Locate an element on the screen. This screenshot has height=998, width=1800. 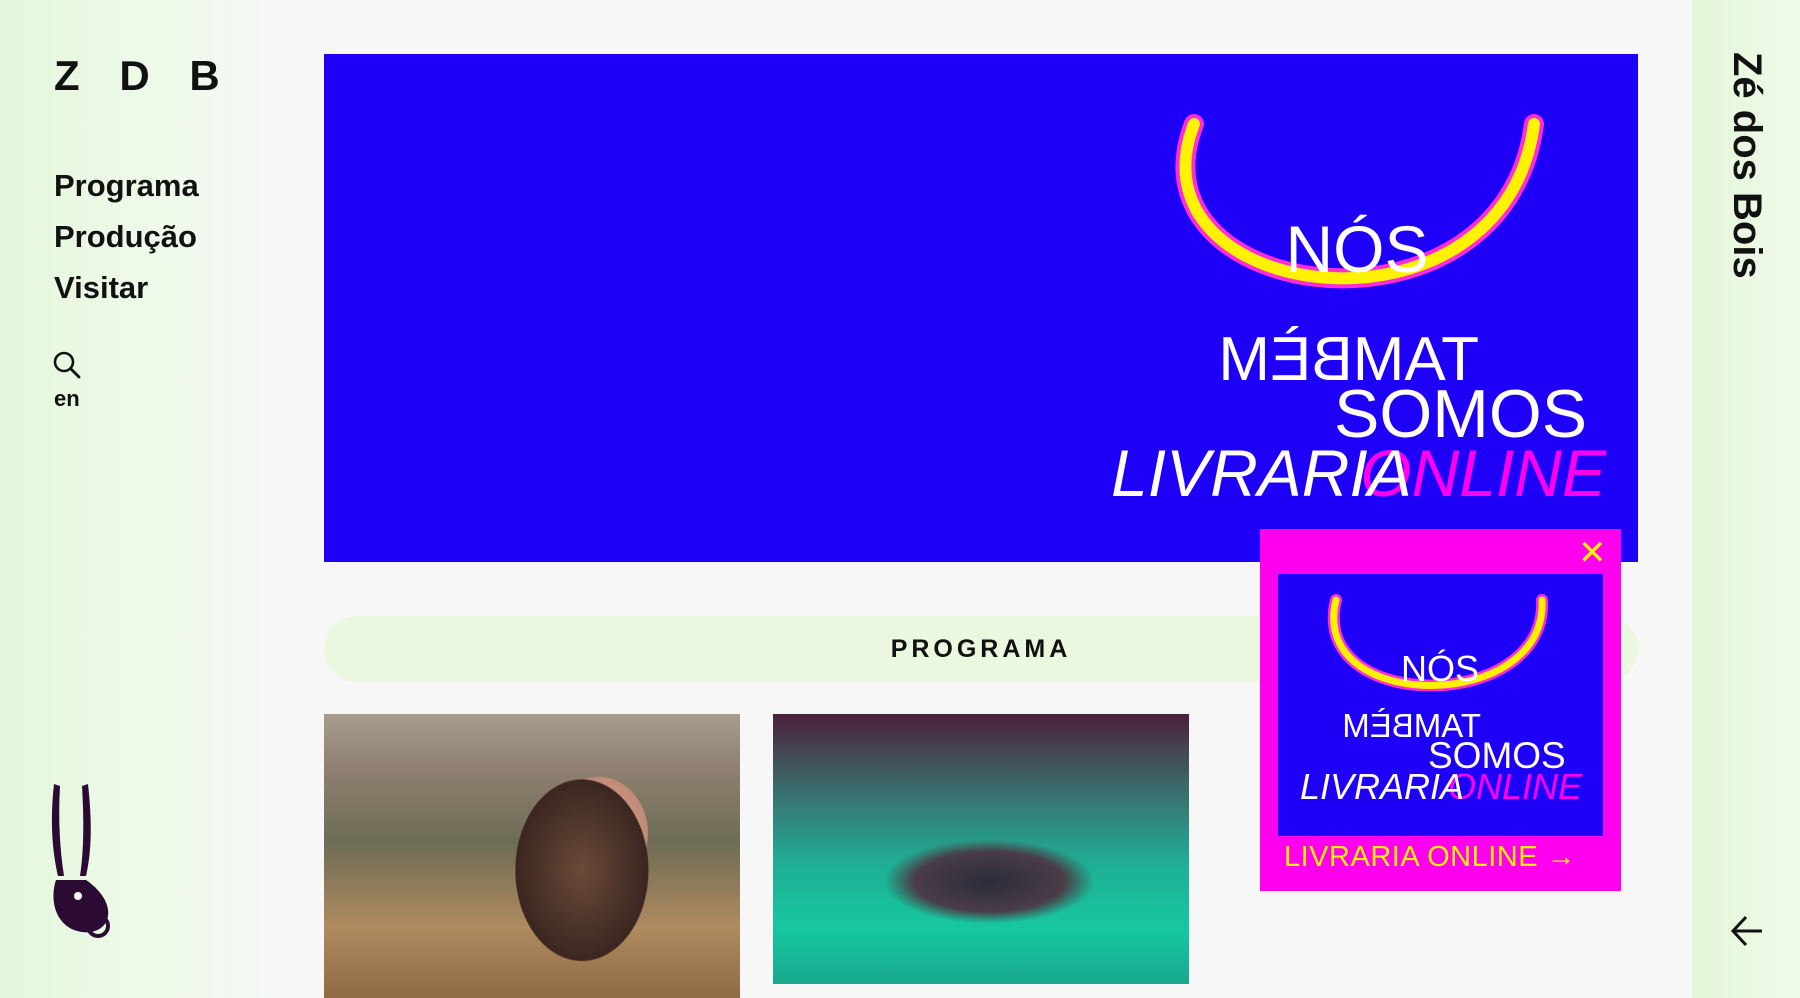
event-card-photo-group-grass is located at coordinates (981, 849).